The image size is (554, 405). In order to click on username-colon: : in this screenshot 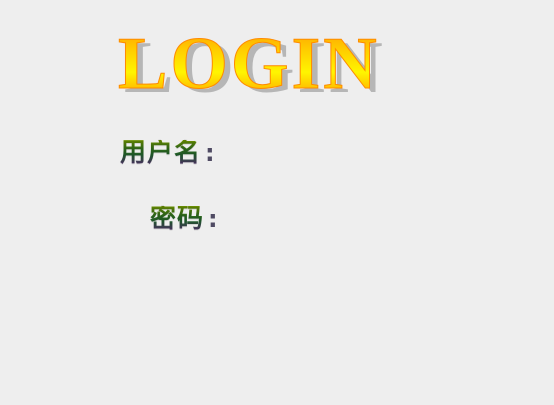, I will do `click(210, 153)`.